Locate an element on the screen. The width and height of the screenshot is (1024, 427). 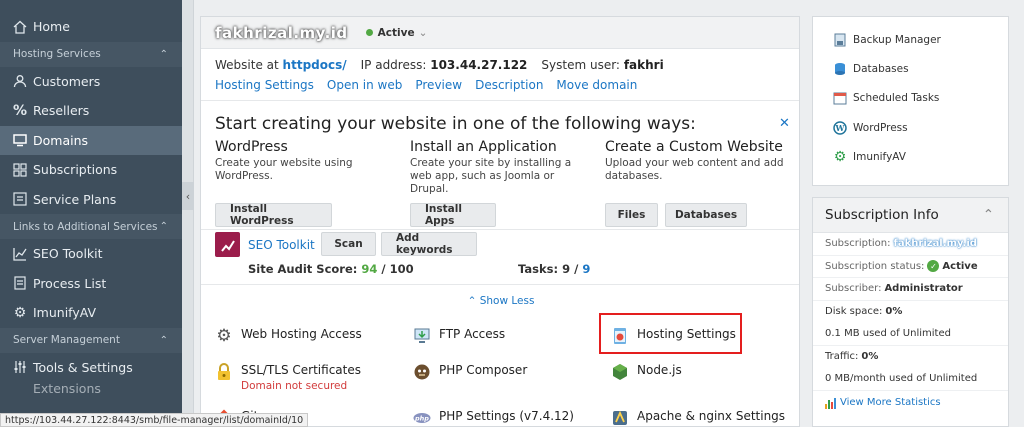
close-icon: ✕ is located at coordinates (784, 123).